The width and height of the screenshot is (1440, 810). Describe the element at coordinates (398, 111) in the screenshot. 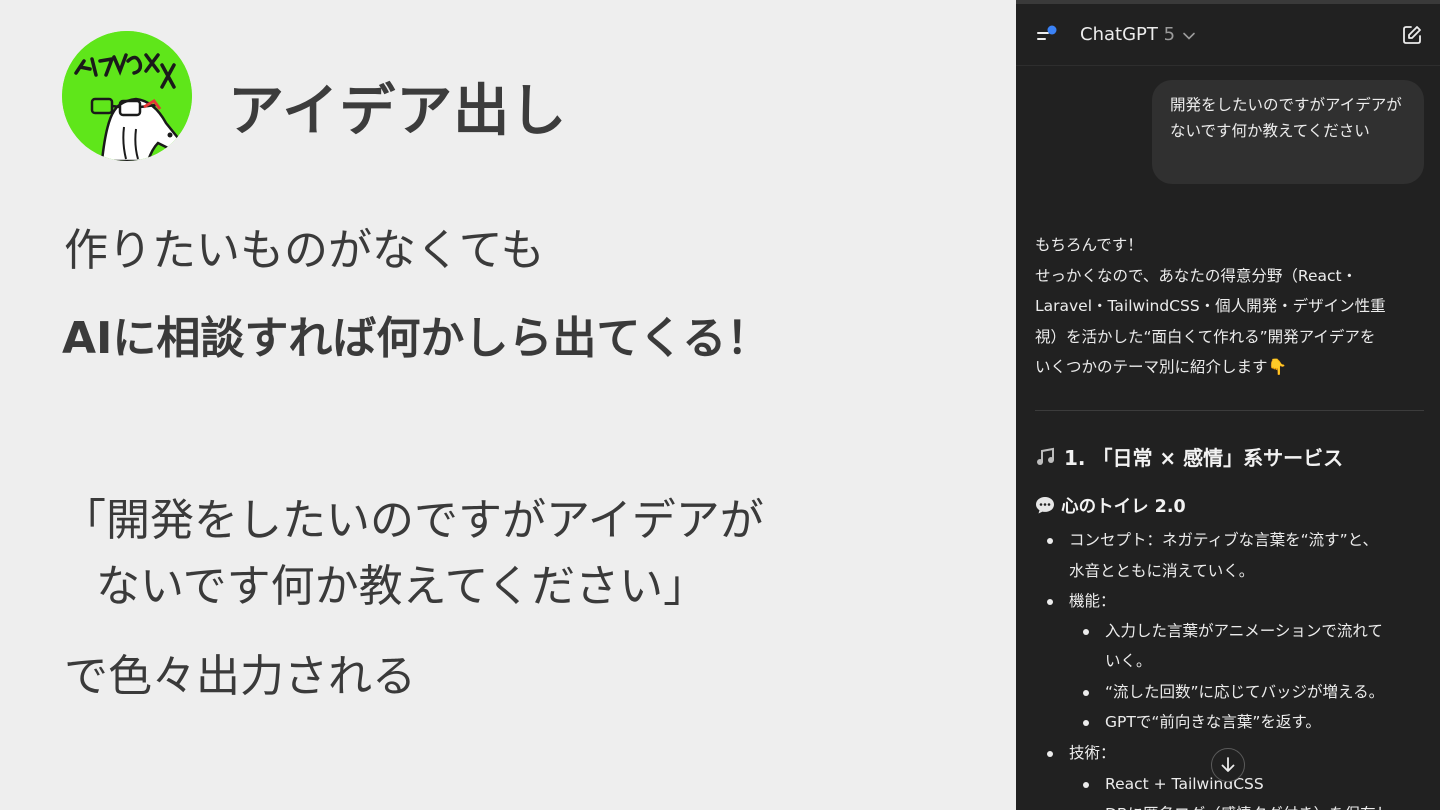

I see `slide-title: アイデア出し` at that location.